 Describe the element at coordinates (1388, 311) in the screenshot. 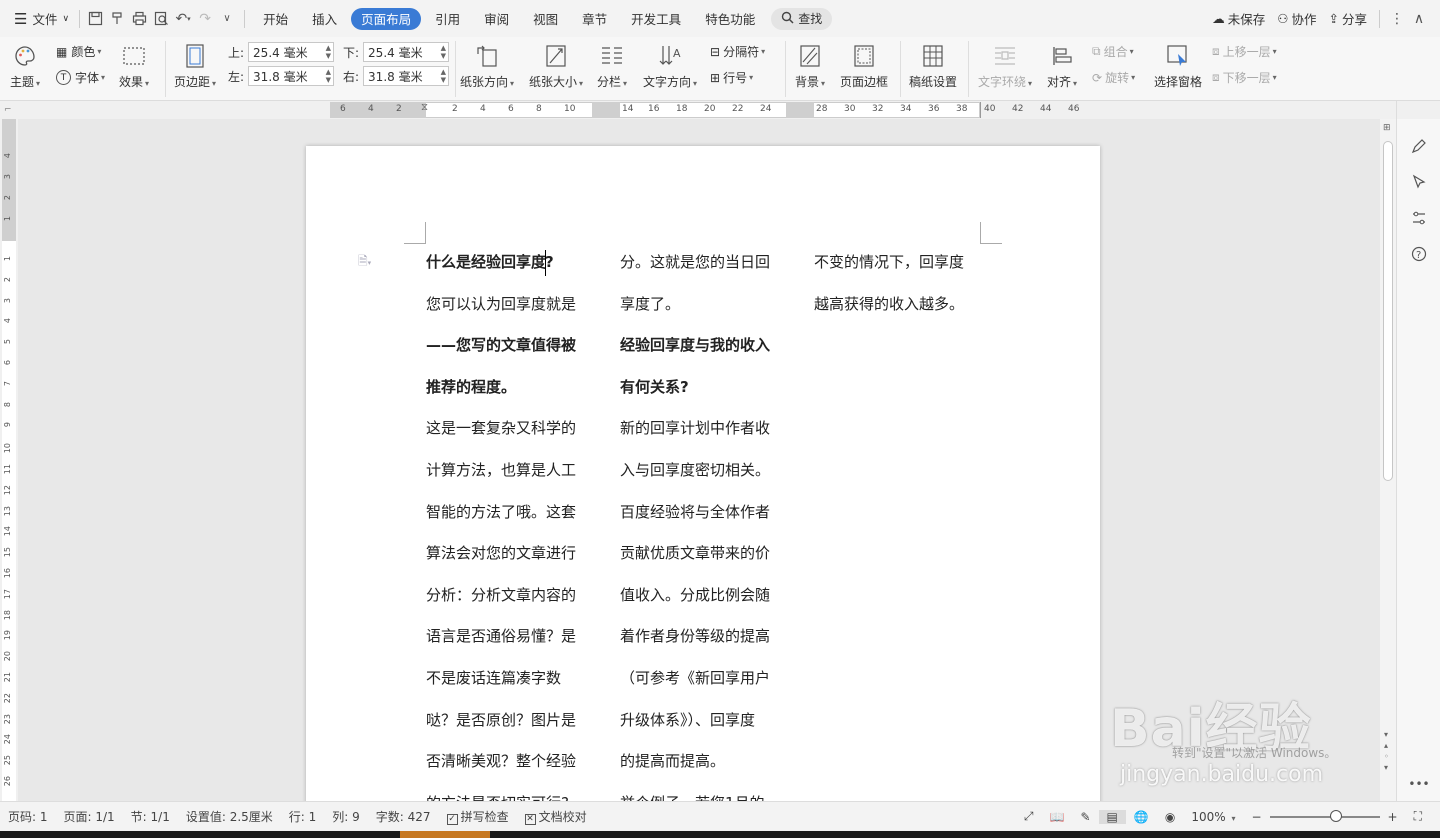

I see `scrollbar-thumb` at that location.